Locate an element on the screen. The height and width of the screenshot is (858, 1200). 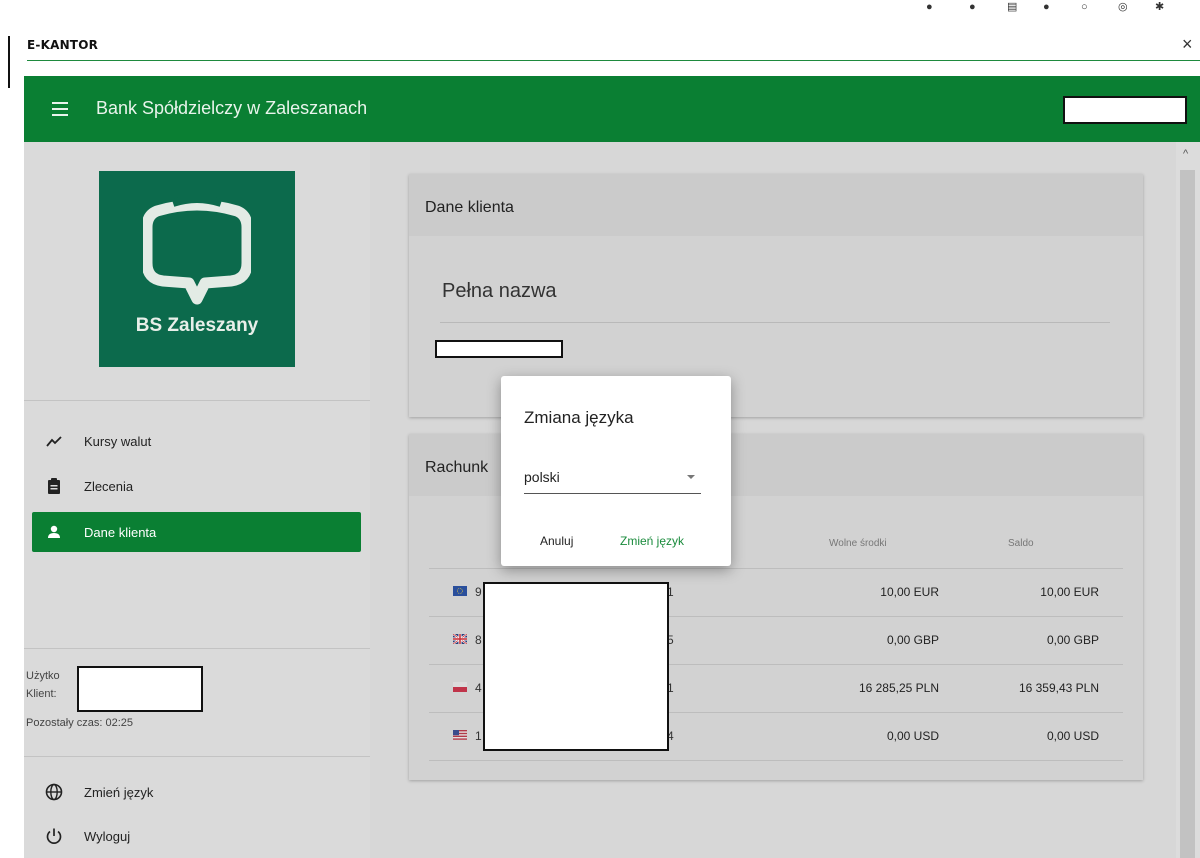
account-number-prefix: 4 is located at coordinates (478, 688).